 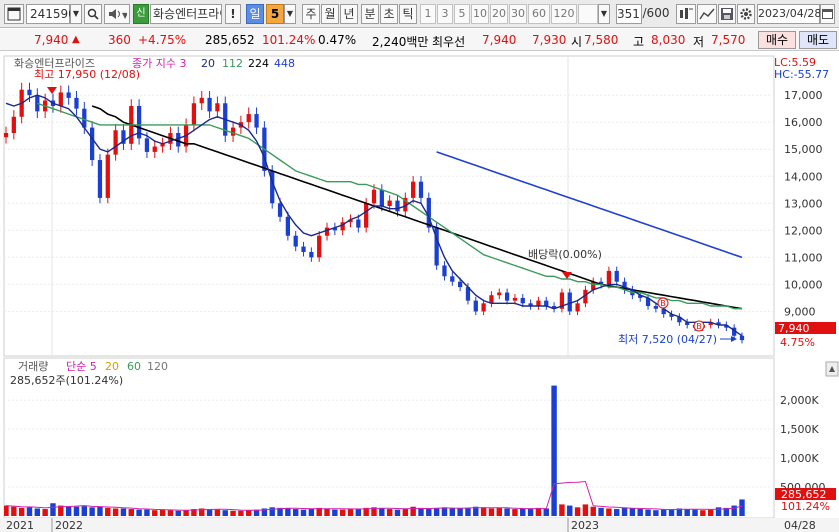 What do you see at coordinates (157, 366) in the screenshot?
I see `vol-ma120-label: 120` at bounding box center [157, 366].